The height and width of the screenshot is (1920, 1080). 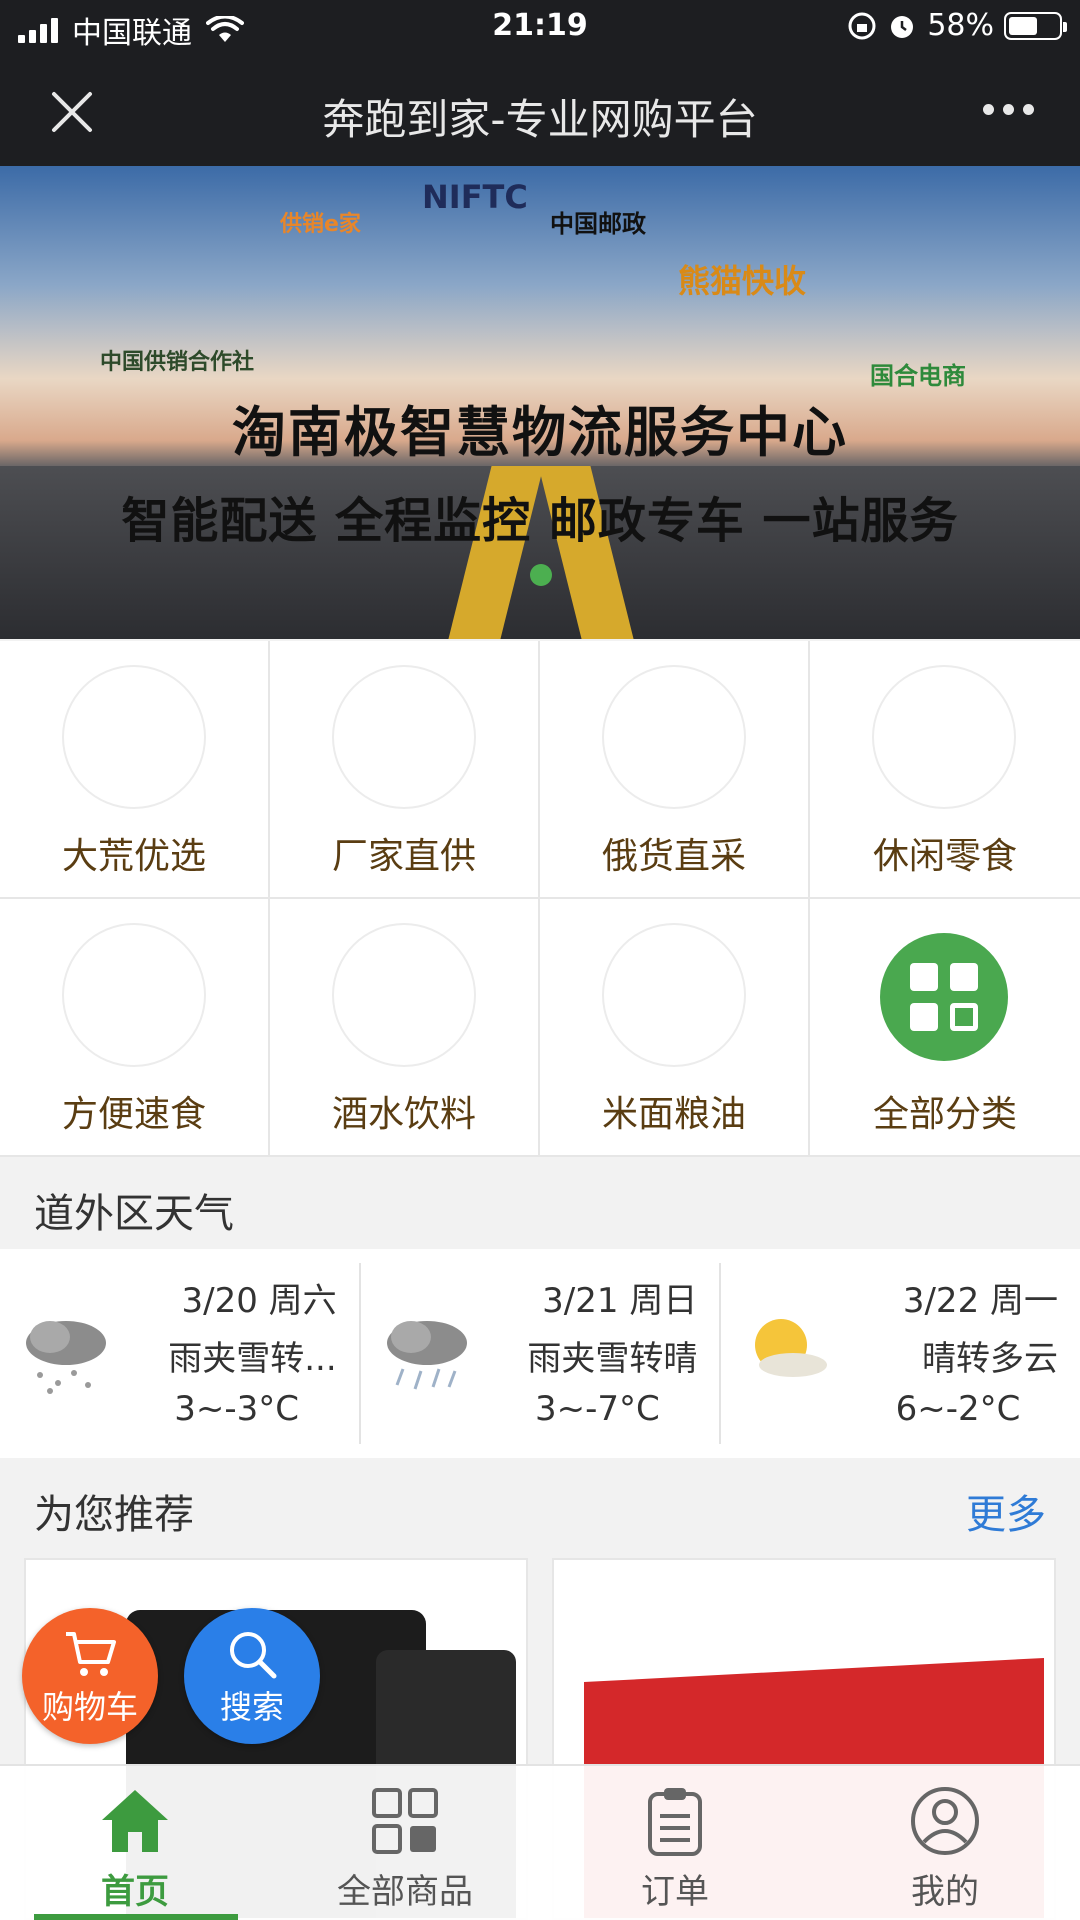 I want to click on category-label: 方便速食, so click(x=133, y=1114).